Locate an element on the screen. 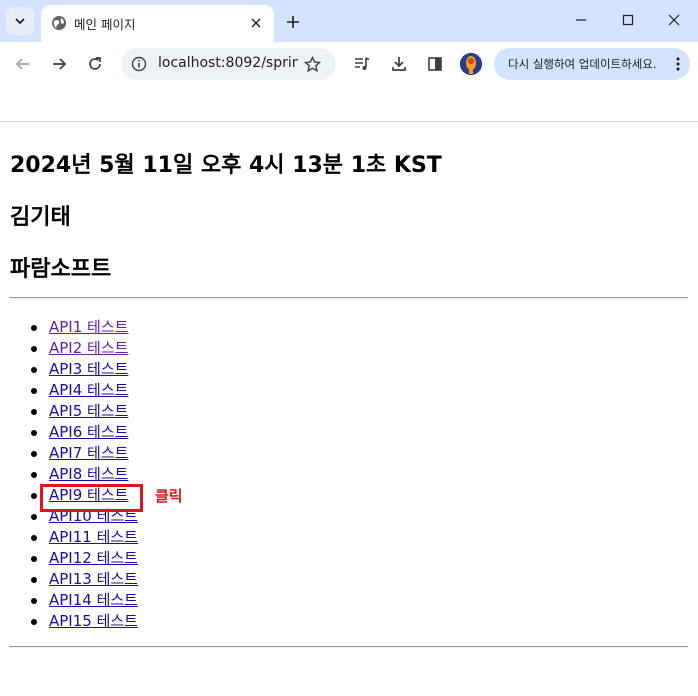 This screenshot has height=696, width=698. top-divider is located at coordinates (348, 298).